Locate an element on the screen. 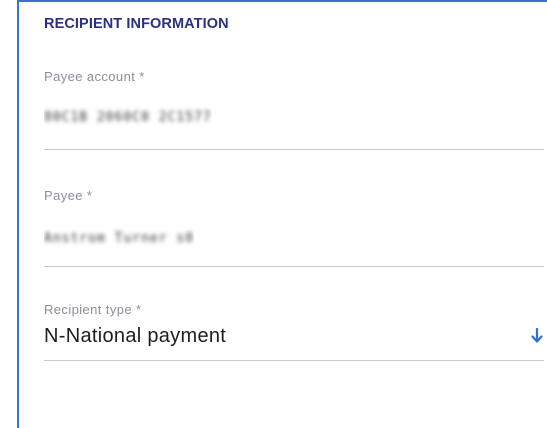 The image size is (547, 428). card-border-left is located at coordinates (18, 214).